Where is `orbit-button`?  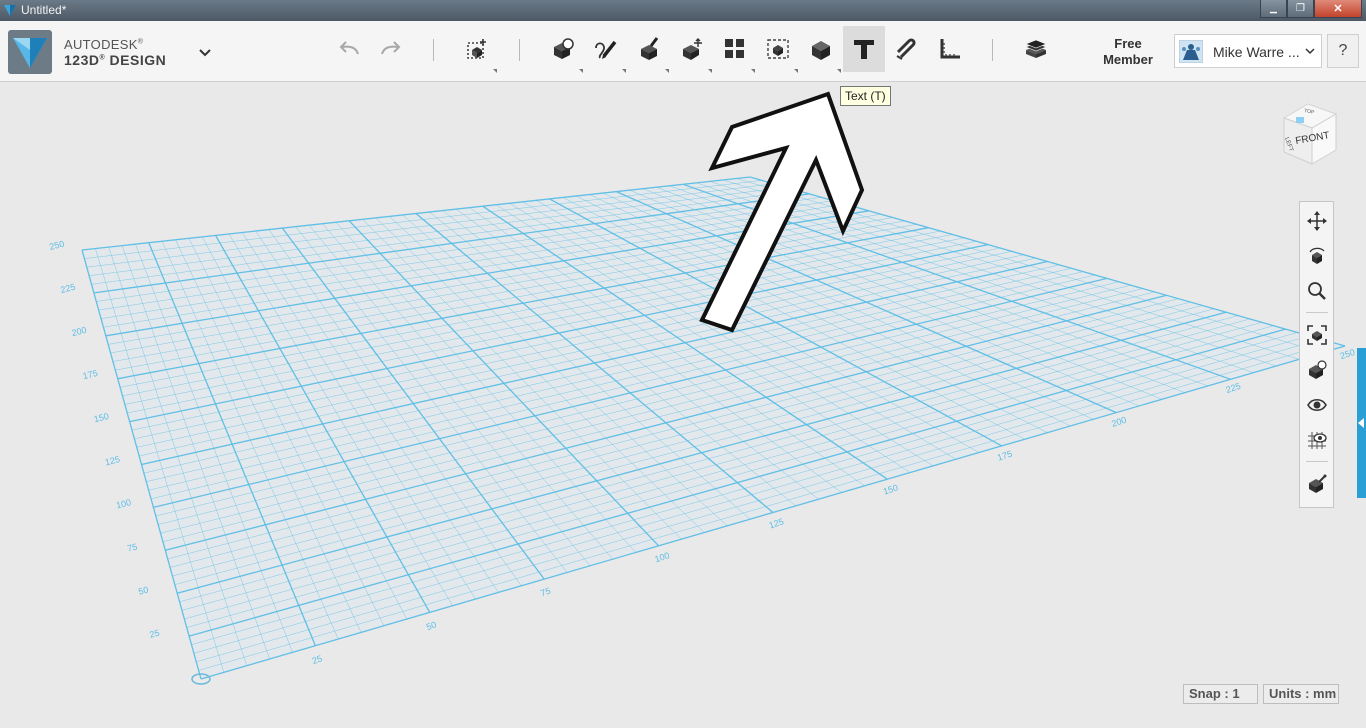 orbit-button is located at coordinates (1317, 256).